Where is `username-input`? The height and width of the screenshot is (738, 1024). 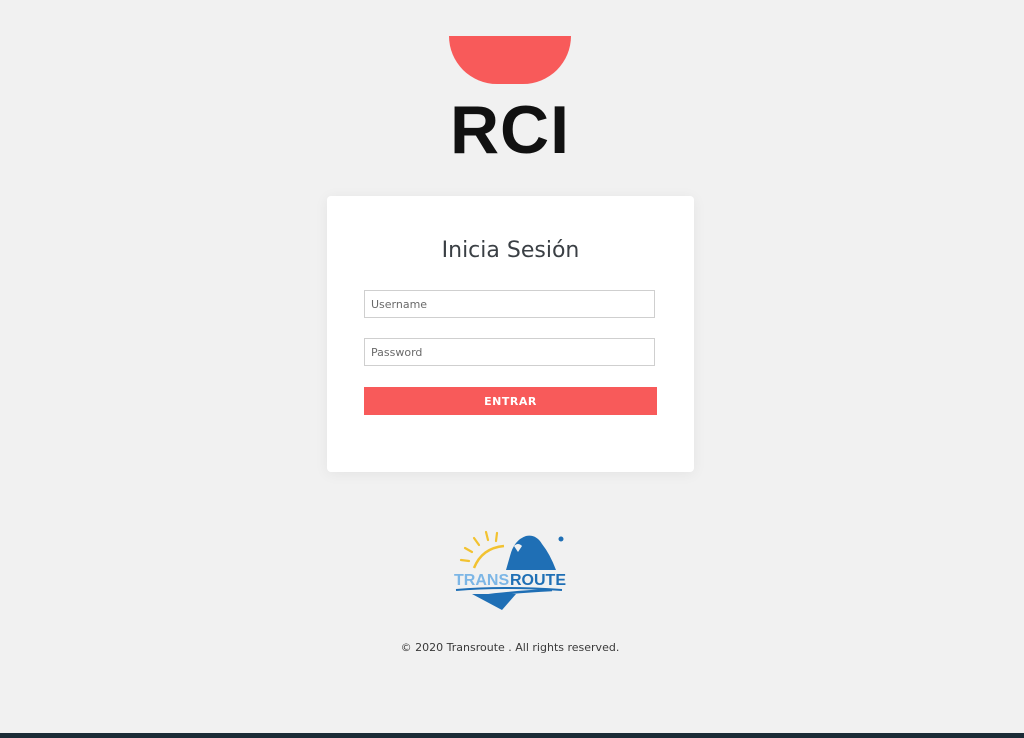 username-input is located at coordinates (509, 304).